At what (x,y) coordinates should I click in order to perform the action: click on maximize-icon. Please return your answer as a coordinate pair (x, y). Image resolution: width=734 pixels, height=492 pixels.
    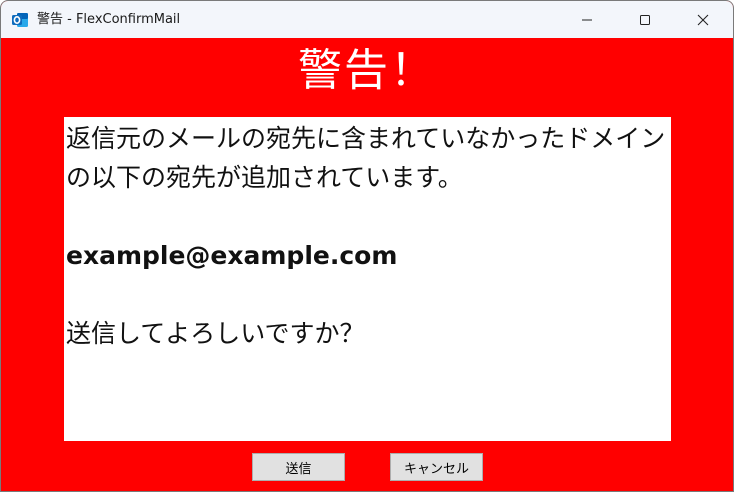
    Looking at the image, I should click on (645, 19).